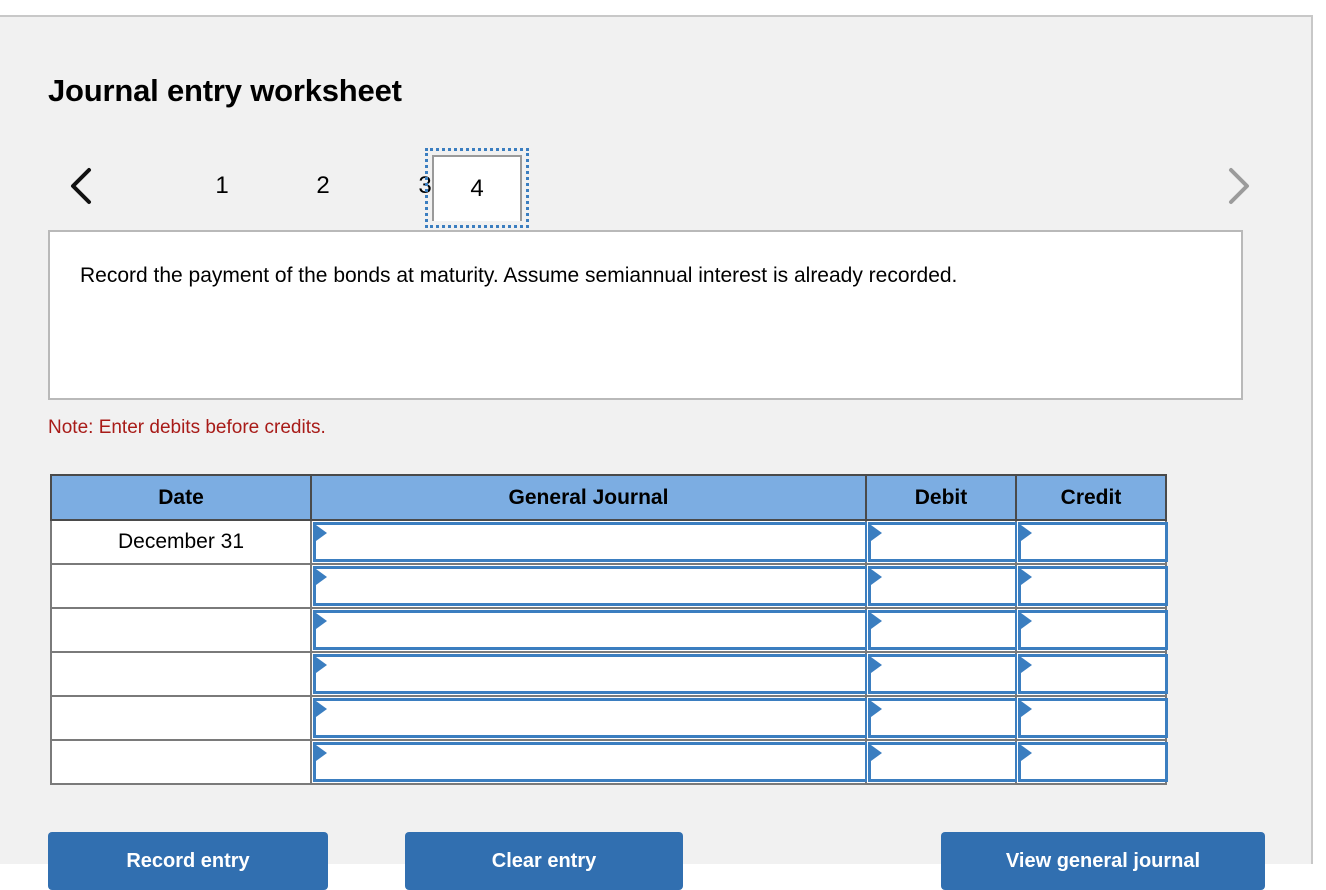 The height and width of the screenshot is (890, 1326). I want to click on date-cell-row-1: December 31, so click(181, 542).